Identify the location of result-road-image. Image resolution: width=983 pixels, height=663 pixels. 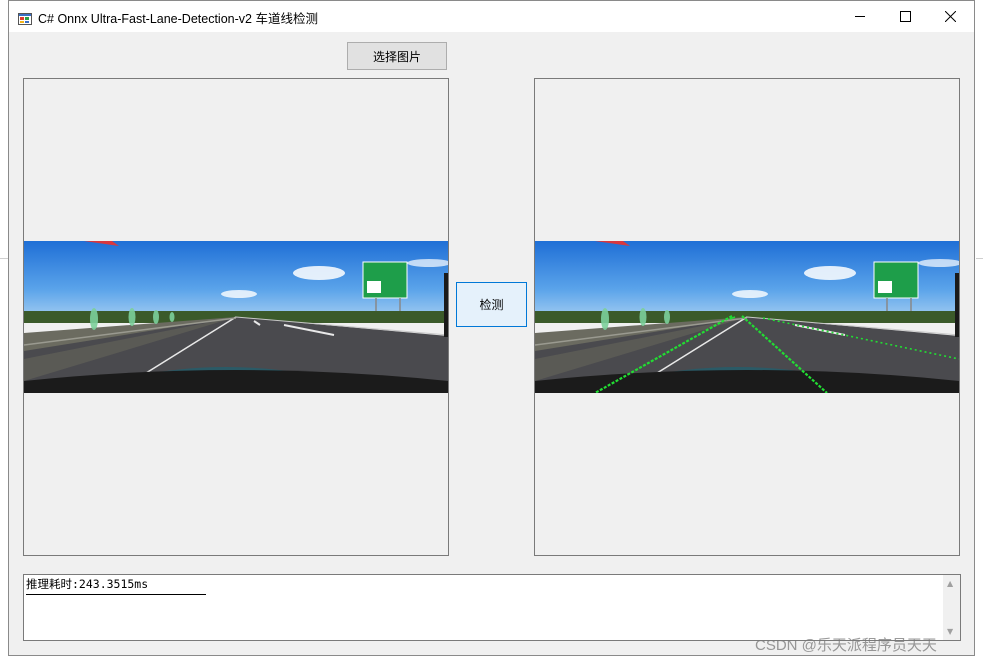
(747, 317).